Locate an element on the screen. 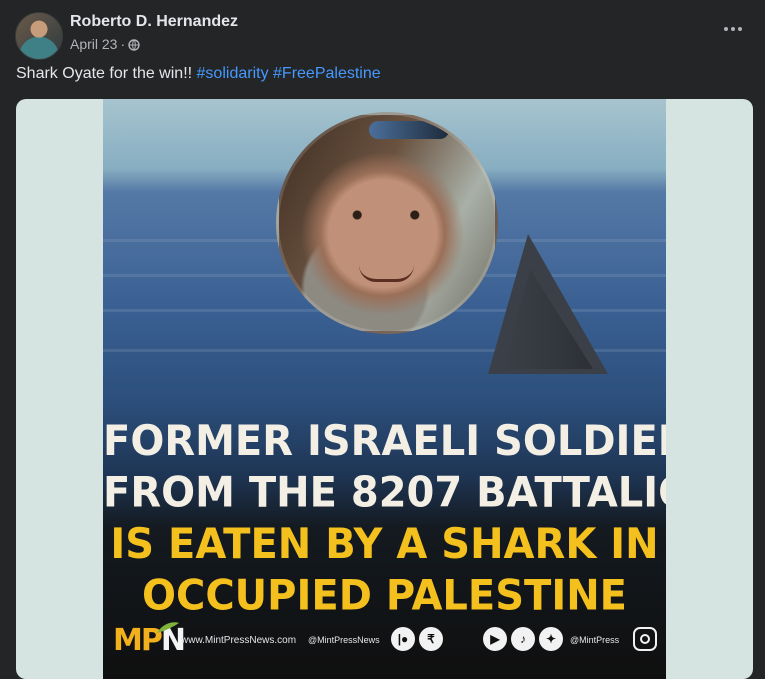 This screenshot has width=765, height=679. headline-line-4: OCCUPIED PALESTINE is located at coordinates (384, 595).